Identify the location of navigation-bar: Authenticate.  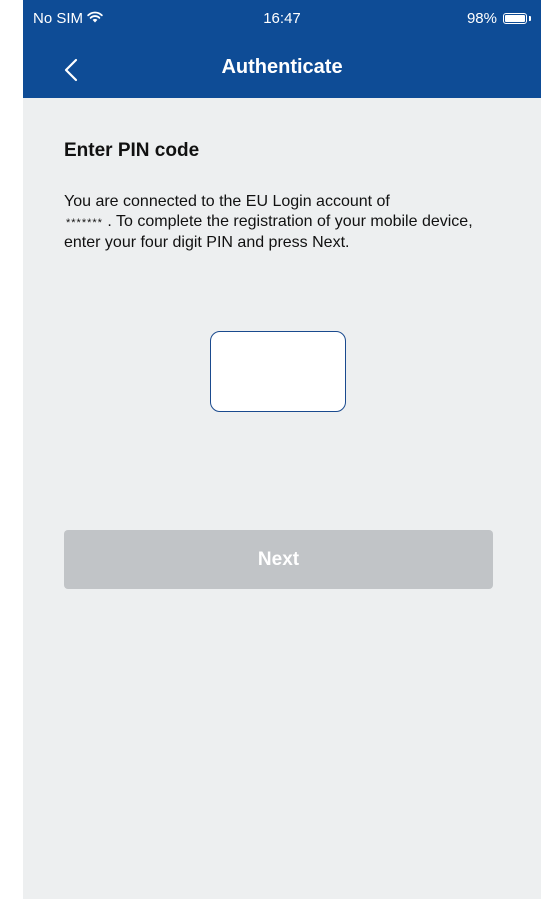
(282, 70).